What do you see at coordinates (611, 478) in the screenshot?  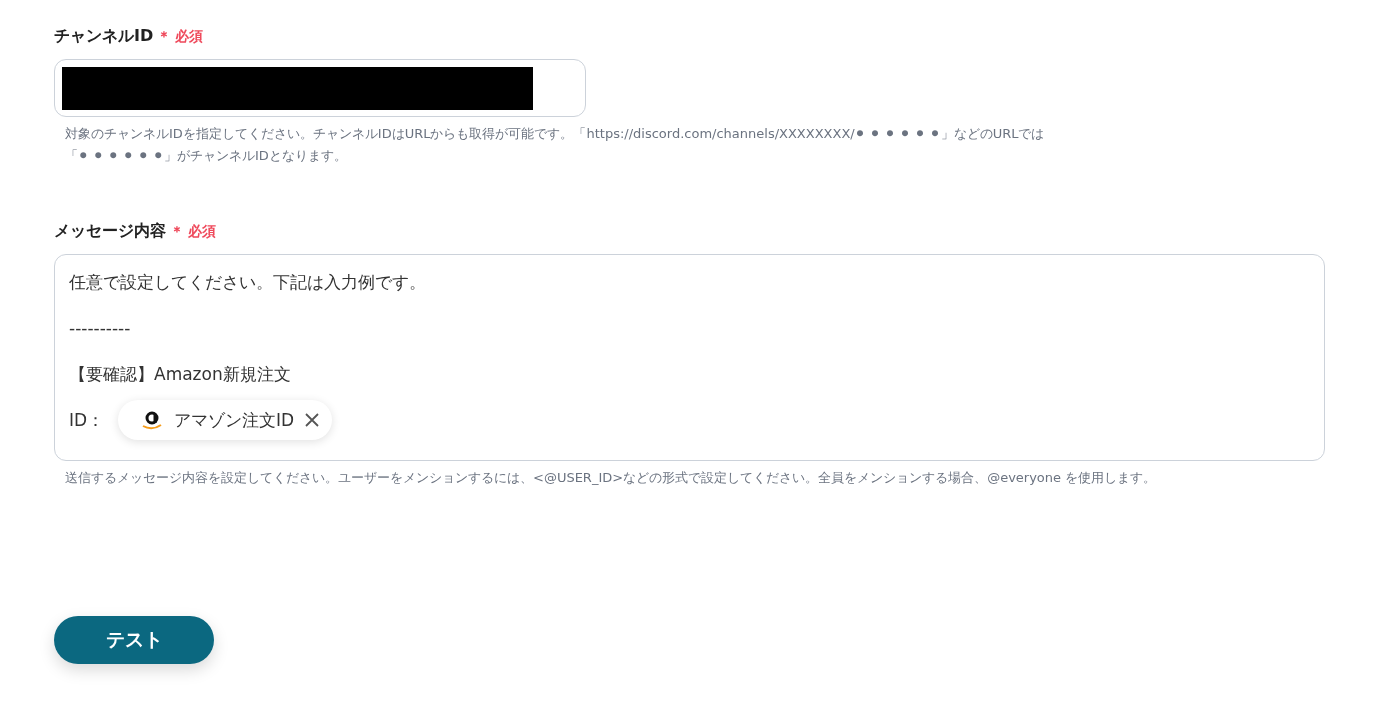 I see `help-text: 送信するメッセージ内容を設定してください。ユーザーをメンションするには、<@USER_ID>などの形式で設定してください。全員をメンションする場合、@everyone を使用します。` at bounding box center [611, 478].